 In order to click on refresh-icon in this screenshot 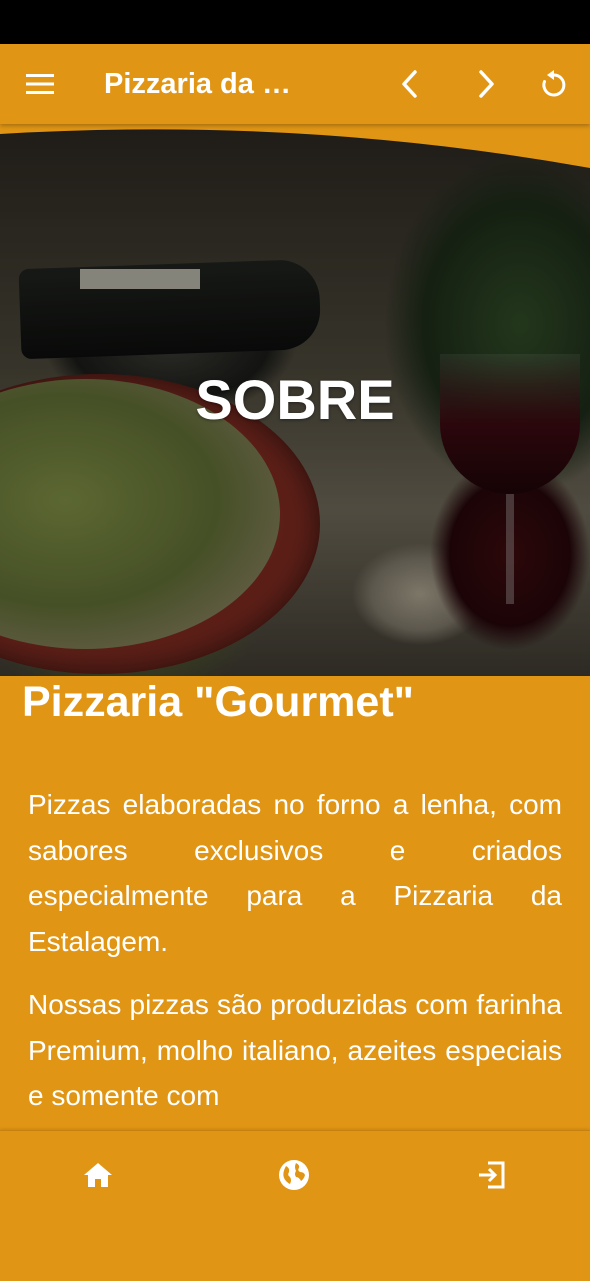, I will do `click(554, 83)`.